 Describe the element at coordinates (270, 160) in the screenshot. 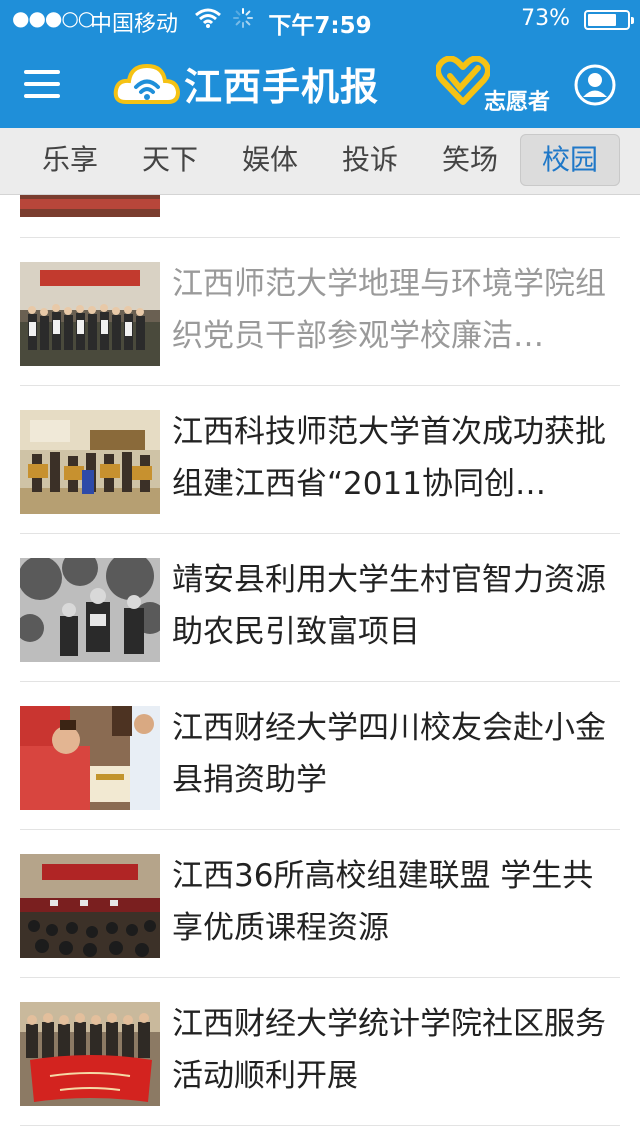

I see `tab-yuti: 娱体` at that location.